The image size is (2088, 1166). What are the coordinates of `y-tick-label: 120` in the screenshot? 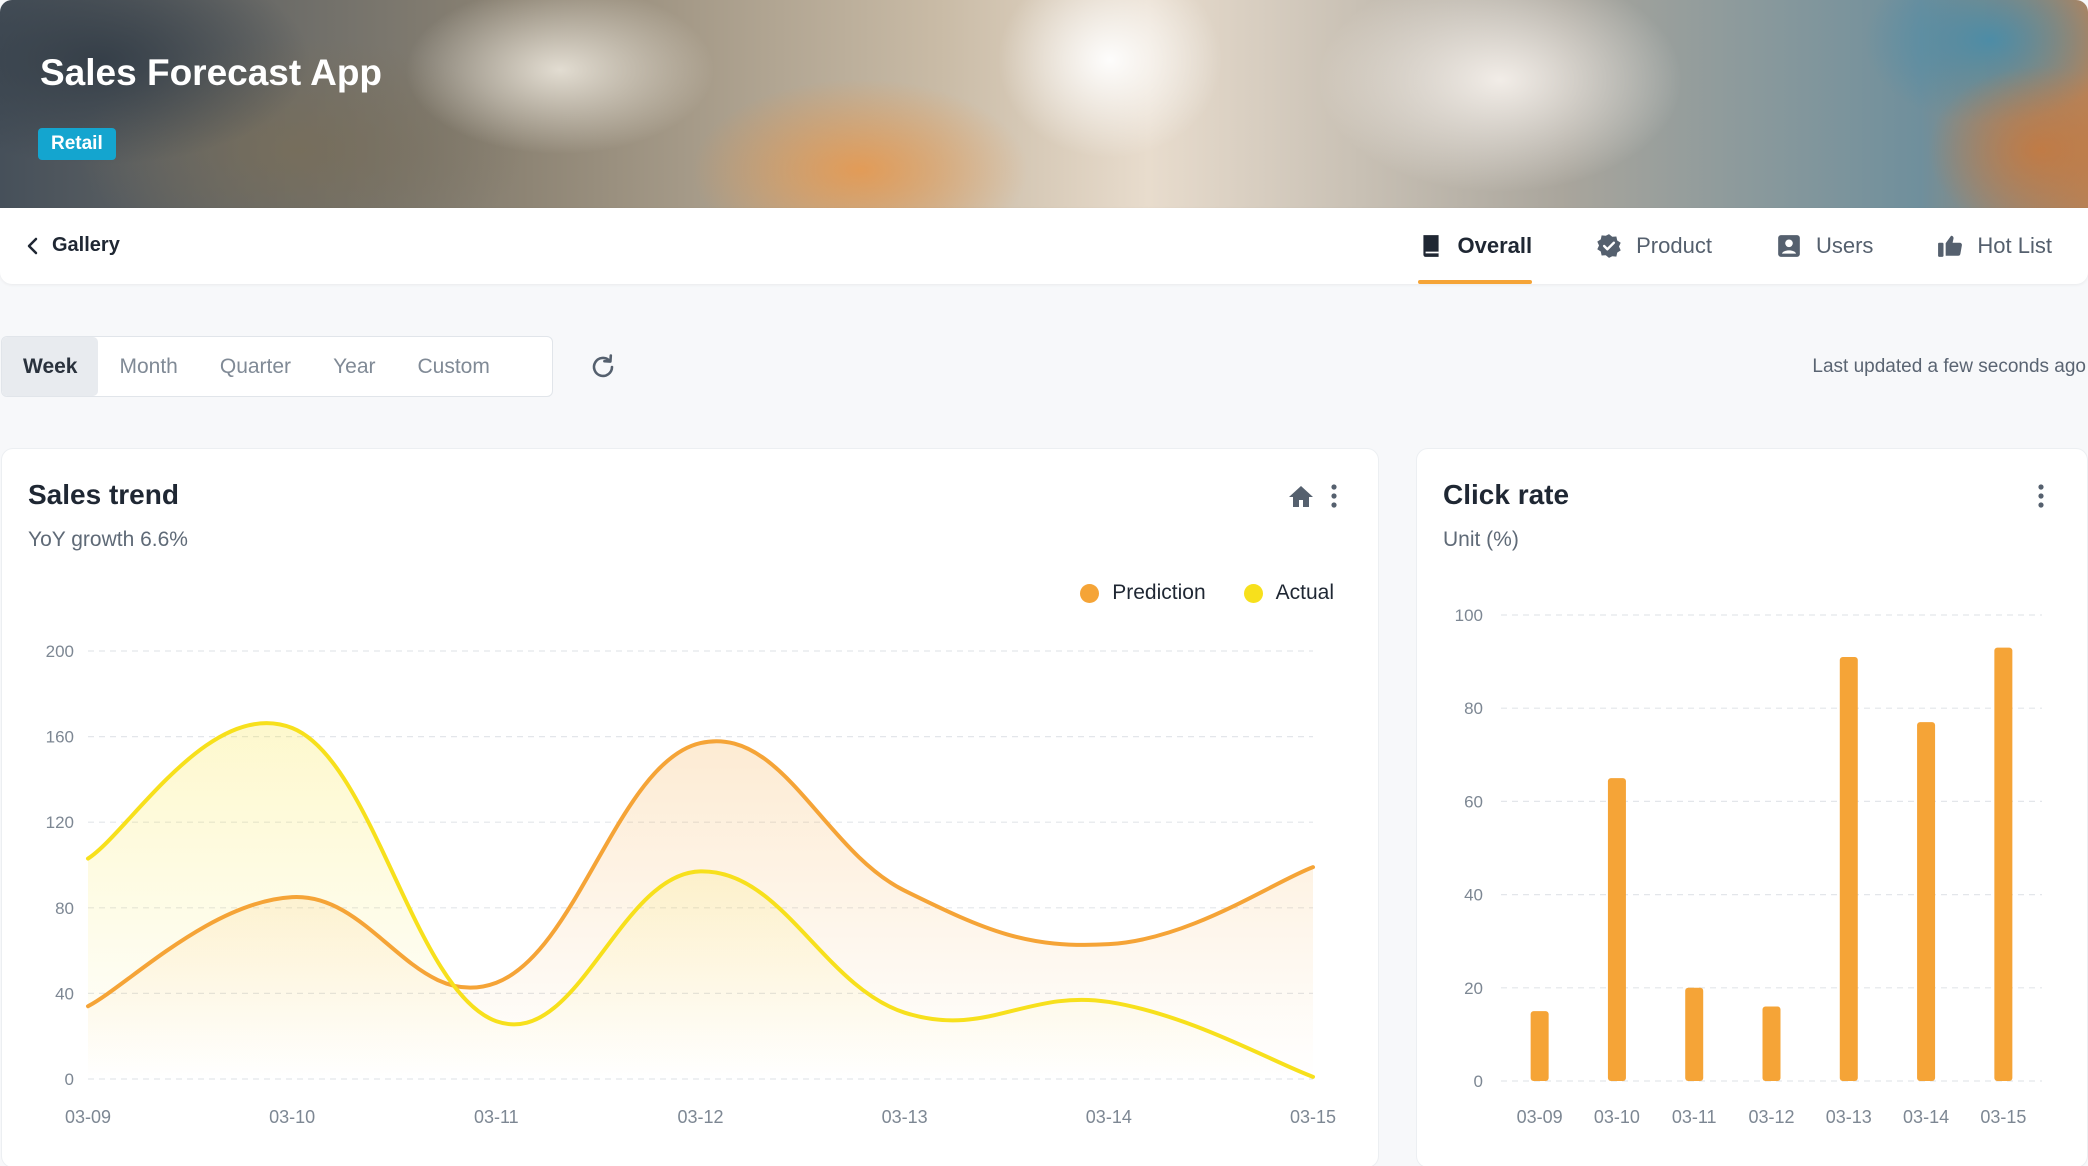 It's located at (60, 822).